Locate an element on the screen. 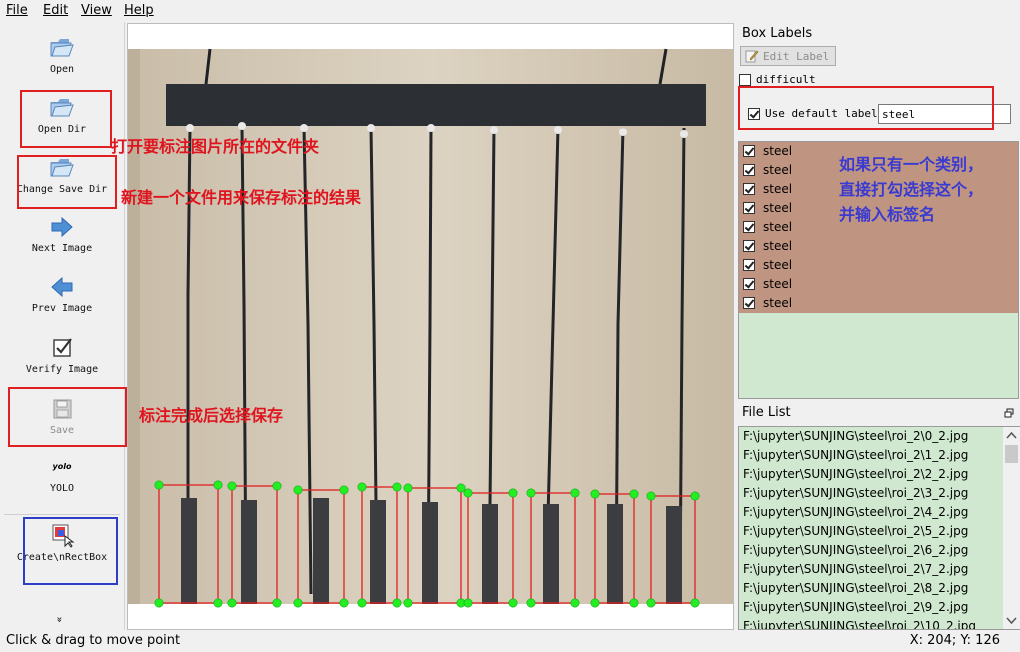  file-list-item: F:\jupyter\SUNJING\steel\roi_2\1_2.jpg is located at coordinates (855, 457).